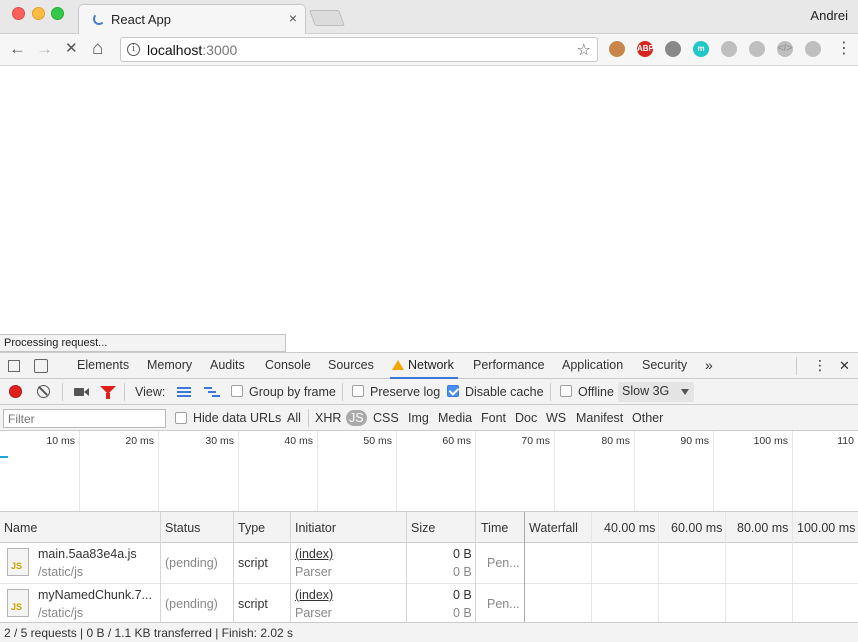  I want to click on filter-type-xhr: XHR, so click(328, 418).